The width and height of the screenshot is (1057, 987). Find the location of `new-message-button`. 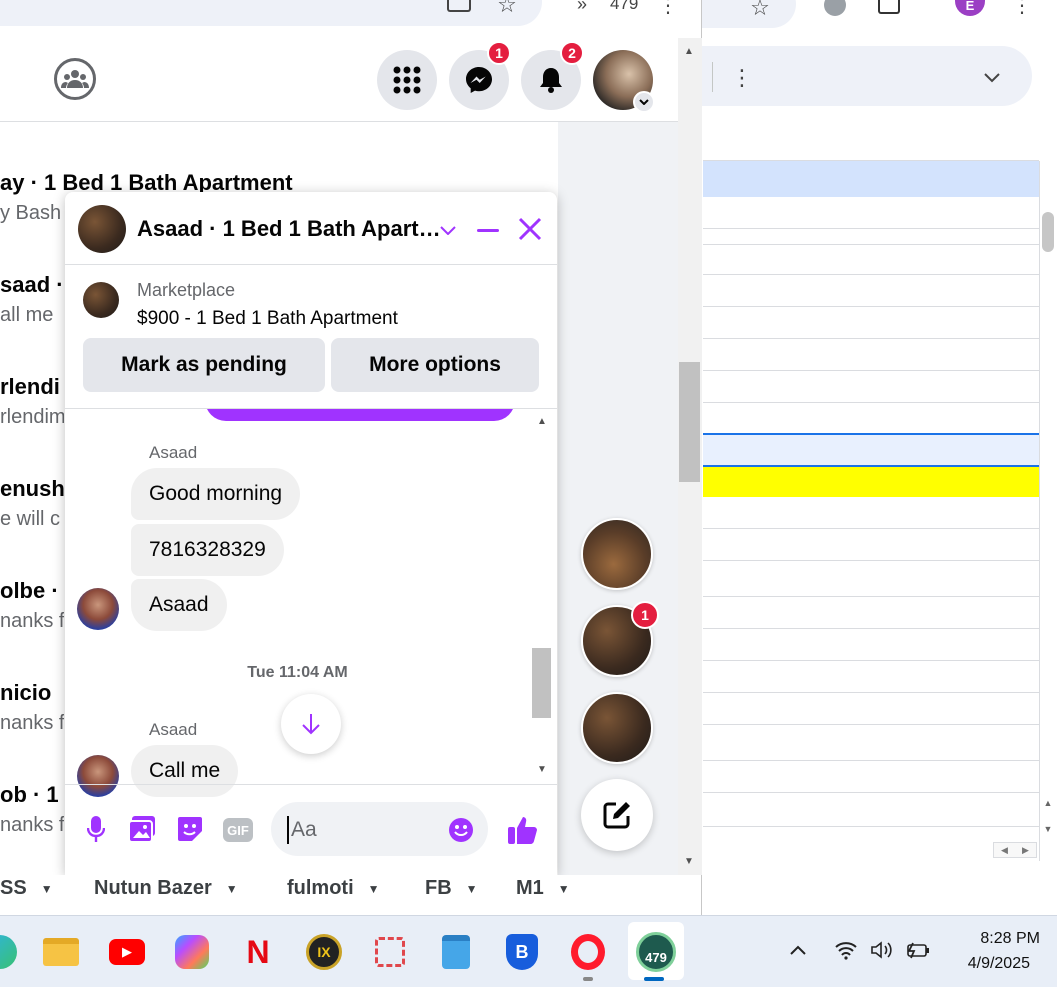

new-message-button is located at coordinates (617, 815).